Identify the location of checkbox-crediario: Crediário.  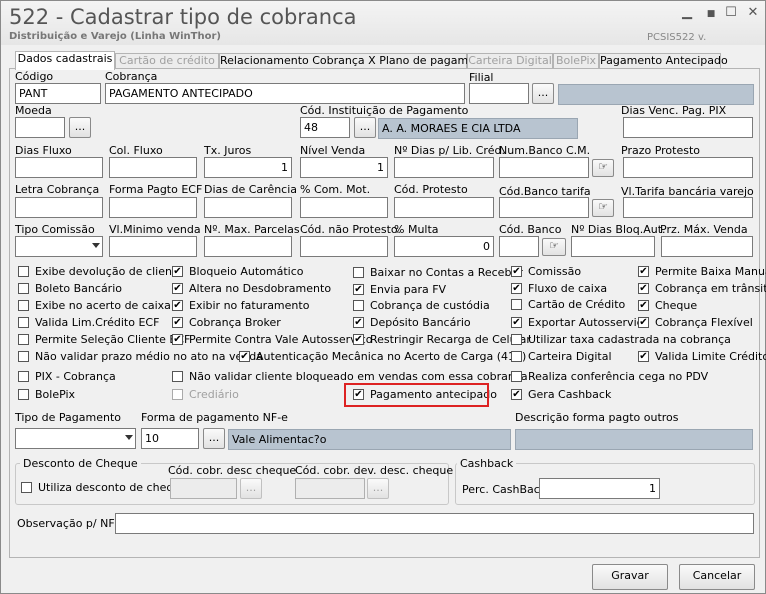
(205, 395).